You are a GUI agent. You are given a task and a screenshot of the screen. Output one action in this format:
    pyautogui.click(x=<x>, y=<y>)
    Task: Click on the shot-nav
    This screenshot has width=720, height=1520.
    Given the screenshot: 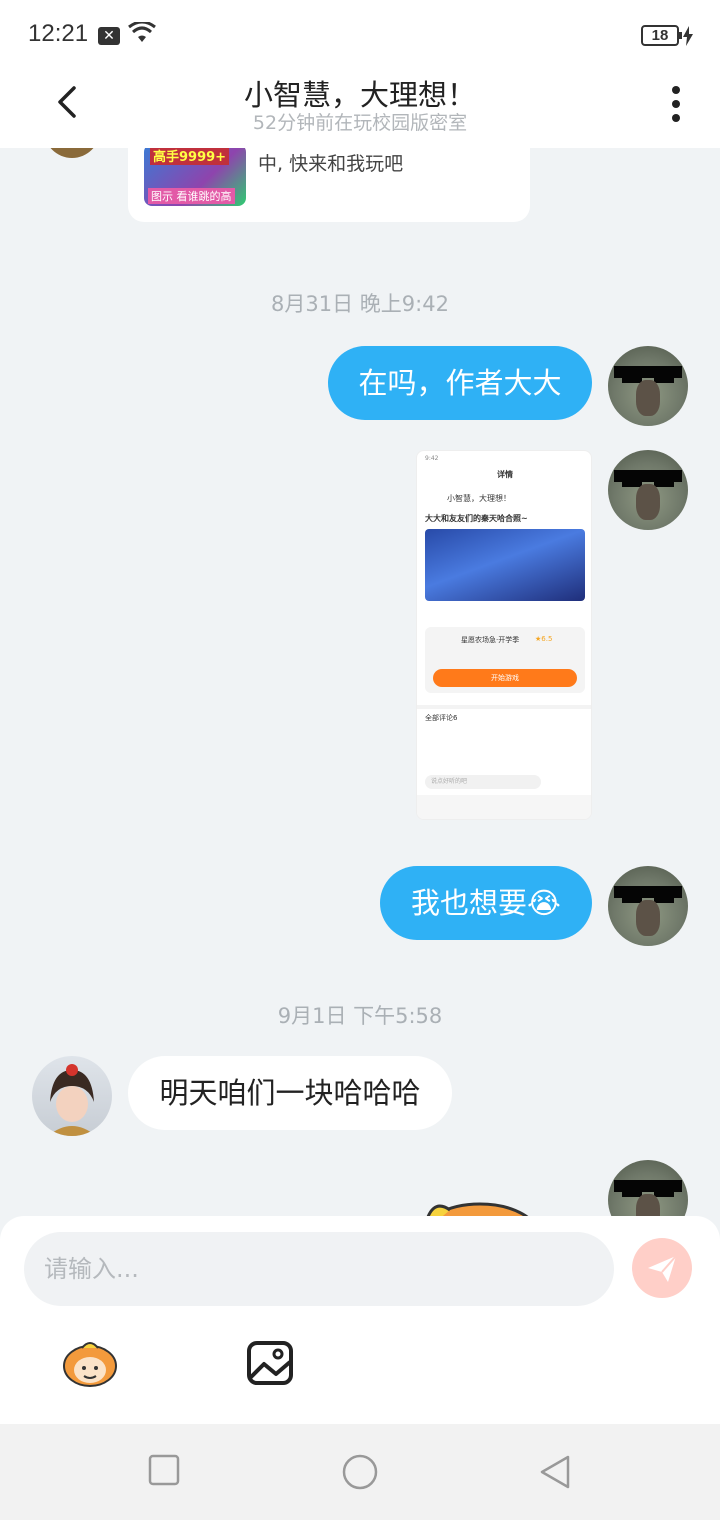 What is the action you would take?
    pyautogui.click(x=504, y=807)
    